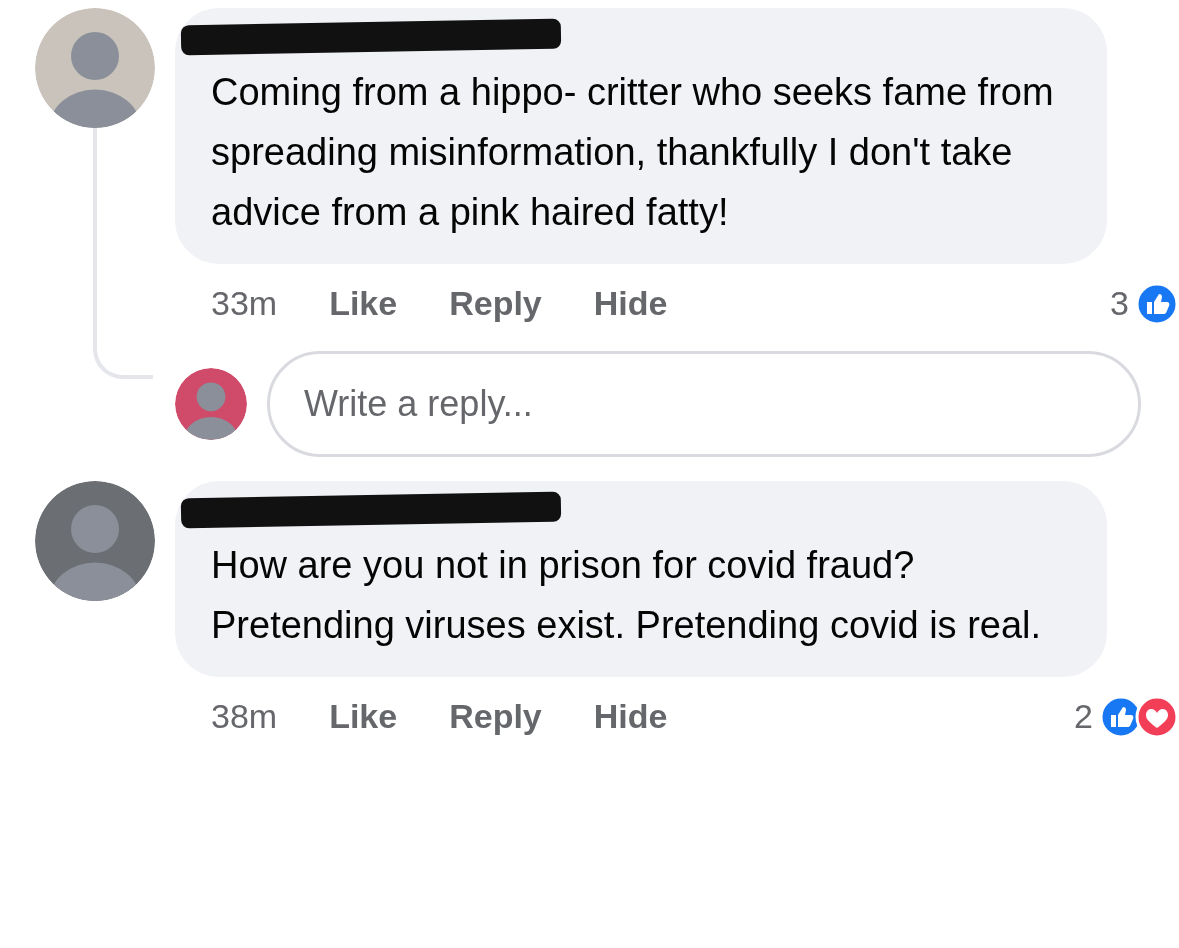 The height and width of the screenshot is (948, 1179). Describe the element at coordinates (123, 354) in the screenshot. I see `thread-curve` at that location.